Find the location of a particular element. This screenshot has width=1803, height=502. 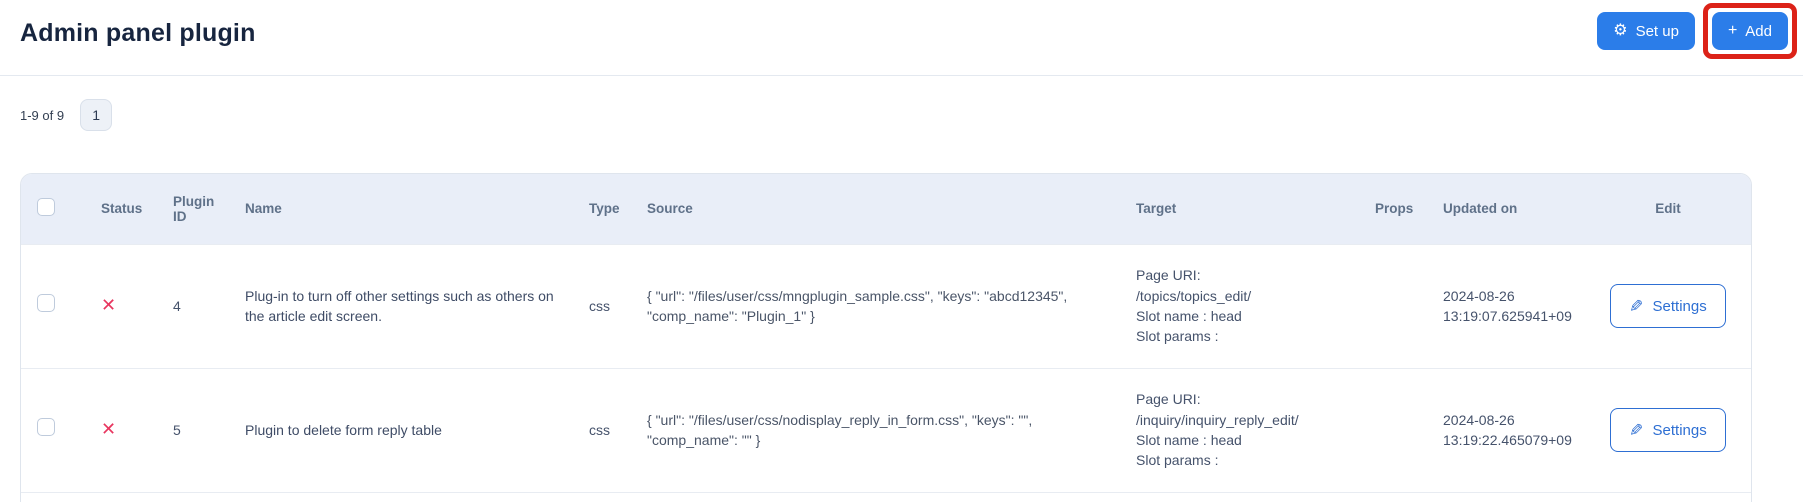

plugin-id-value: 5 is located at coordinates (193, 429).